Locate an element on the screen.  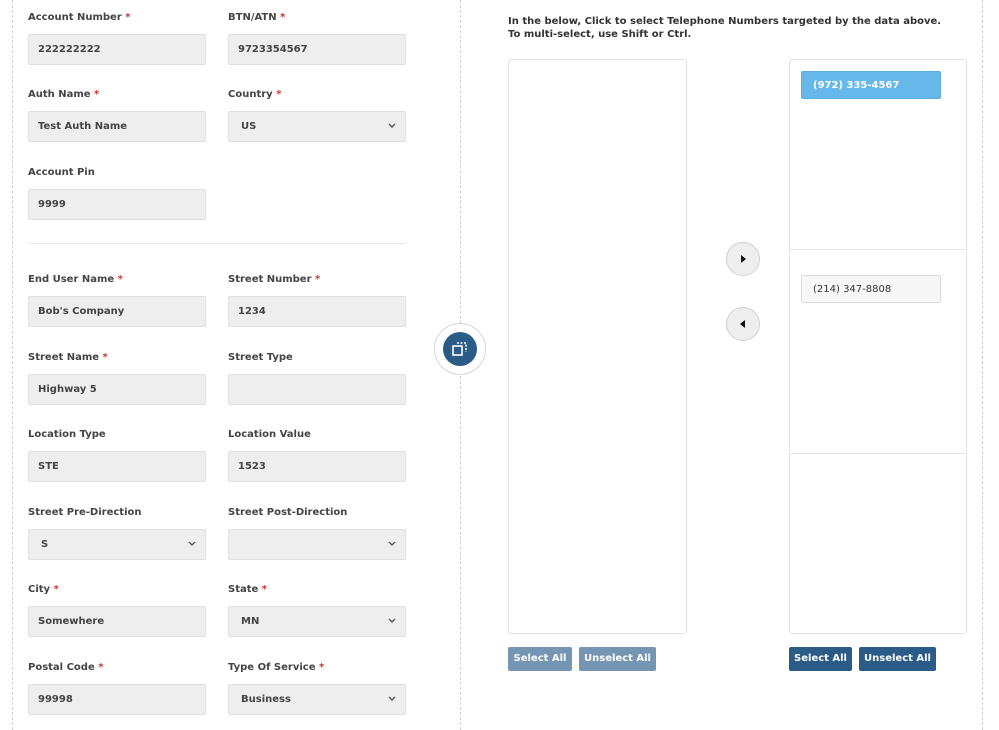
field-end-user-name: End User Name * Bob's Company is located at coordinates (117, 300).